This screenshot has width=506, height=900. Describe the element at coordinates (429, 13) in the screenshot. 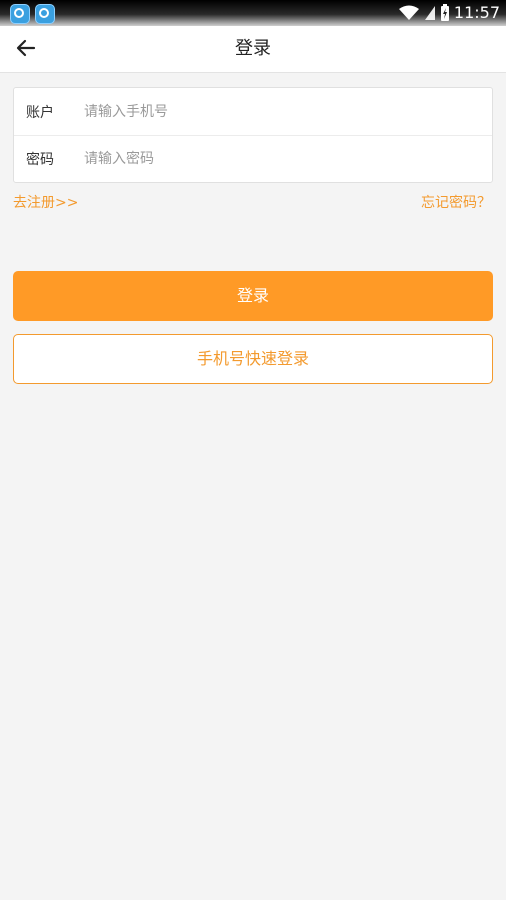

I see `signal-icon` at that location.